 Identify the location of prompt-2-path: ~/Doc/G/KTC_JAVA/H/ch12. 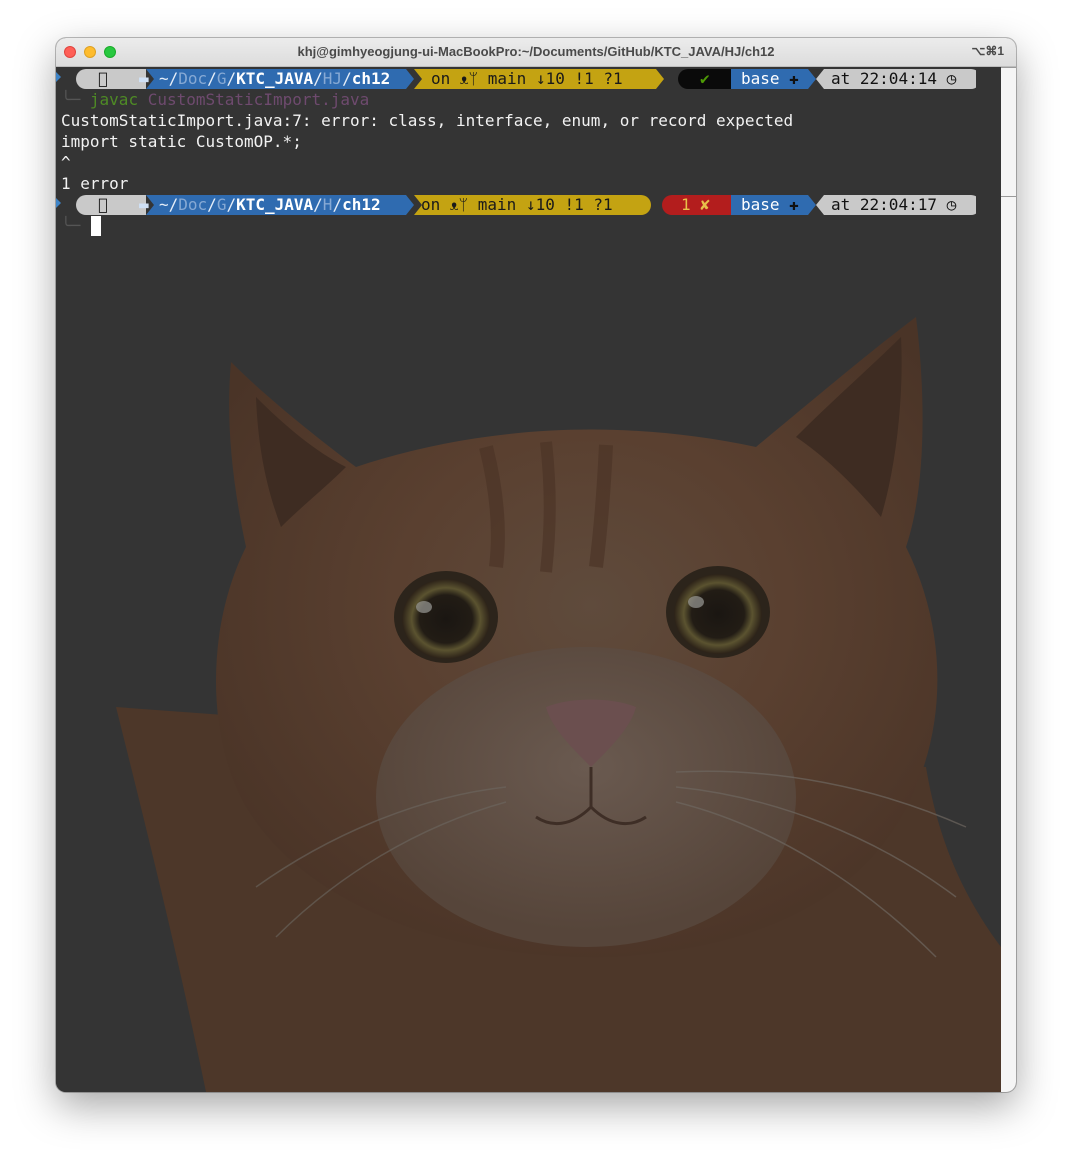
(270, 204).